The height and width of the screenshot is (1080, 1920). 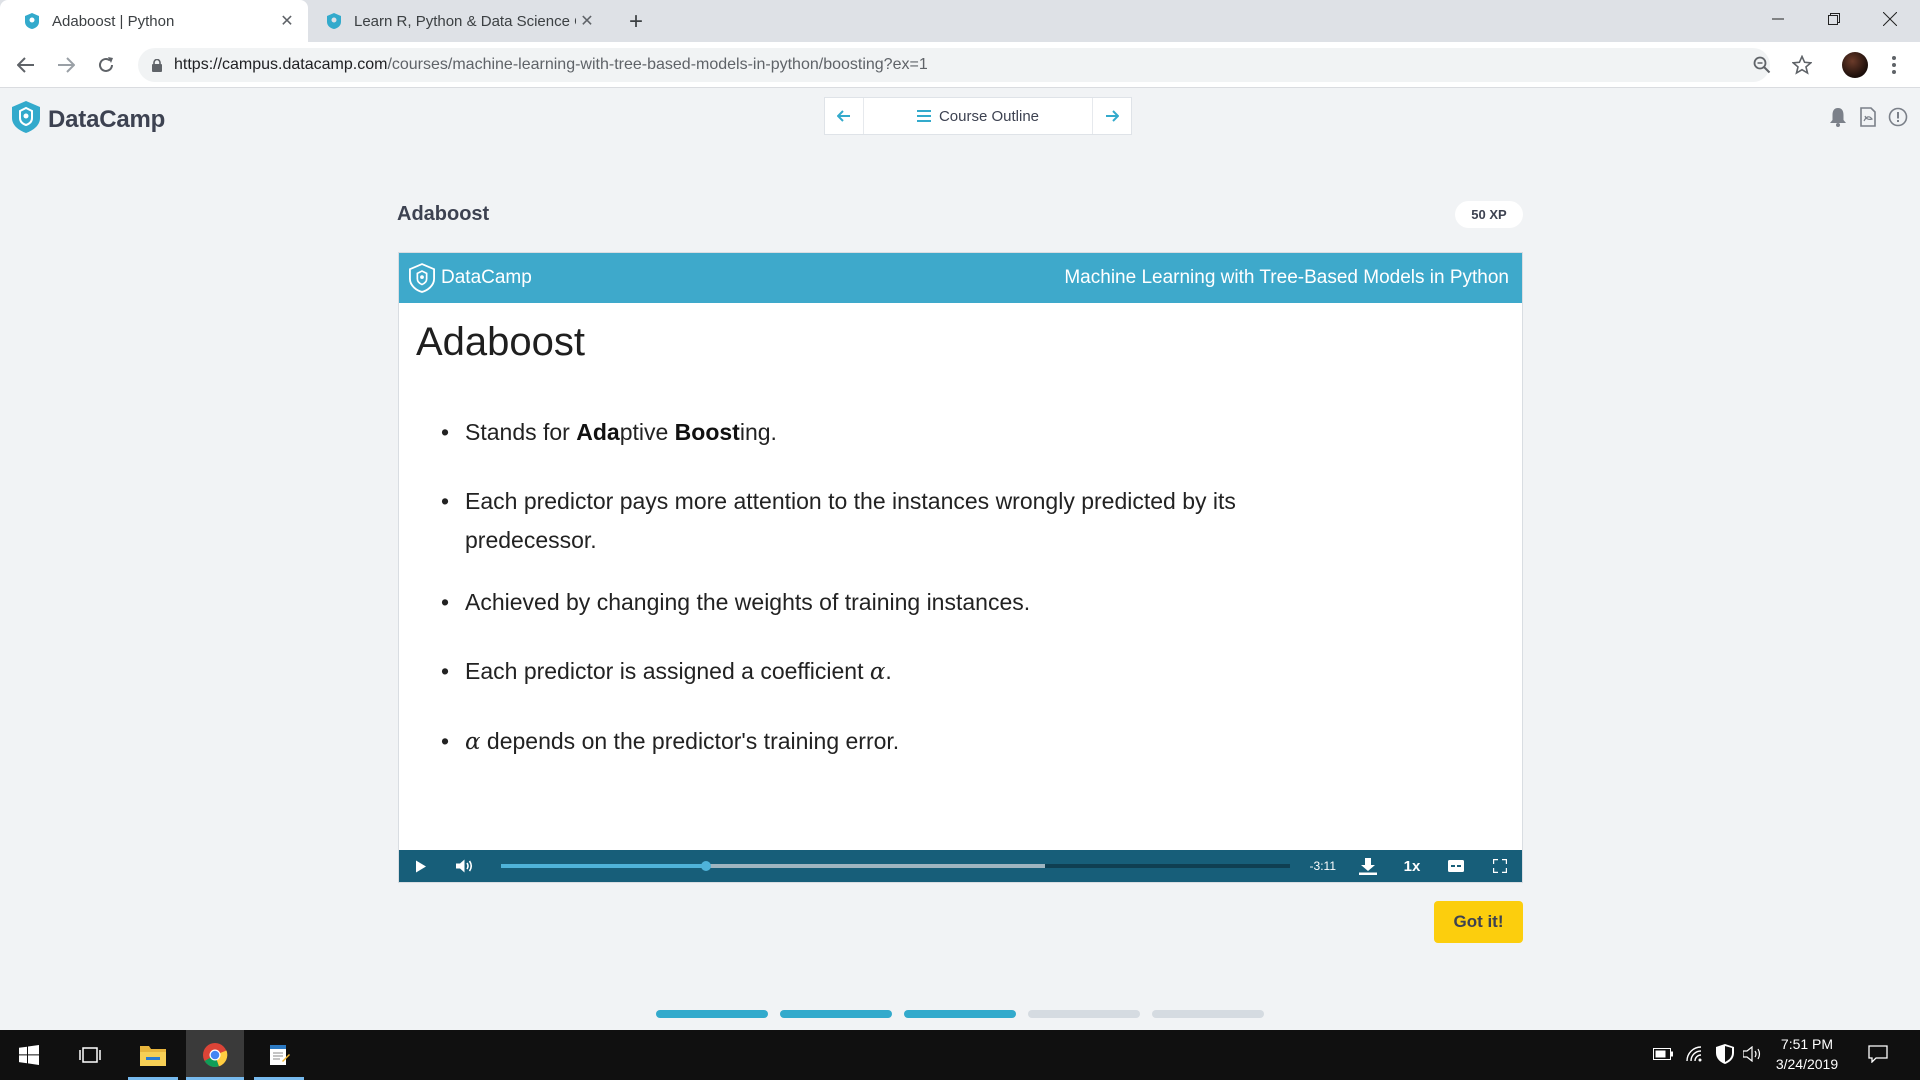 What do you see at coordinates (1112, 116) in the screenshot?
I see `next-exercise-button` at bounding box center [1112, 116].